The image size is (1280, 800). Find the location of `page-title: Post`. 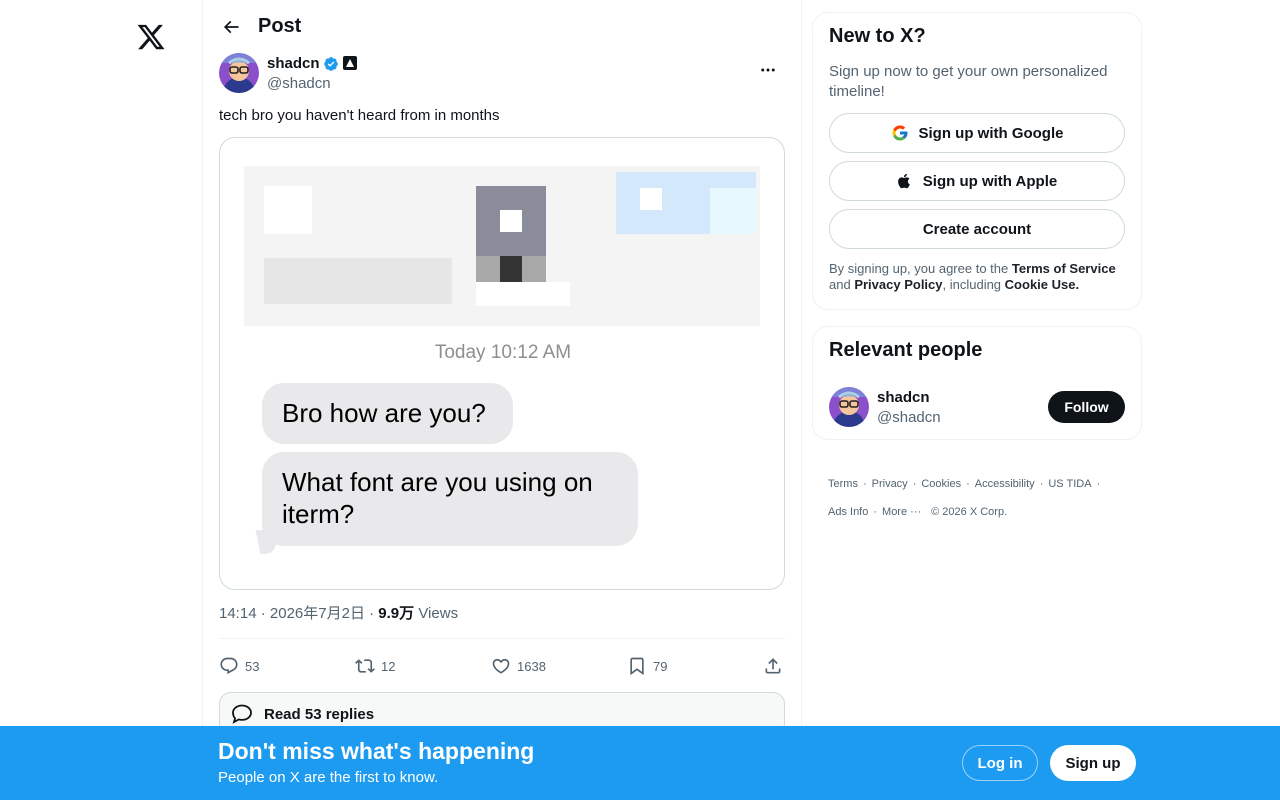

page-title: Post is located at coordinates (280, 26).